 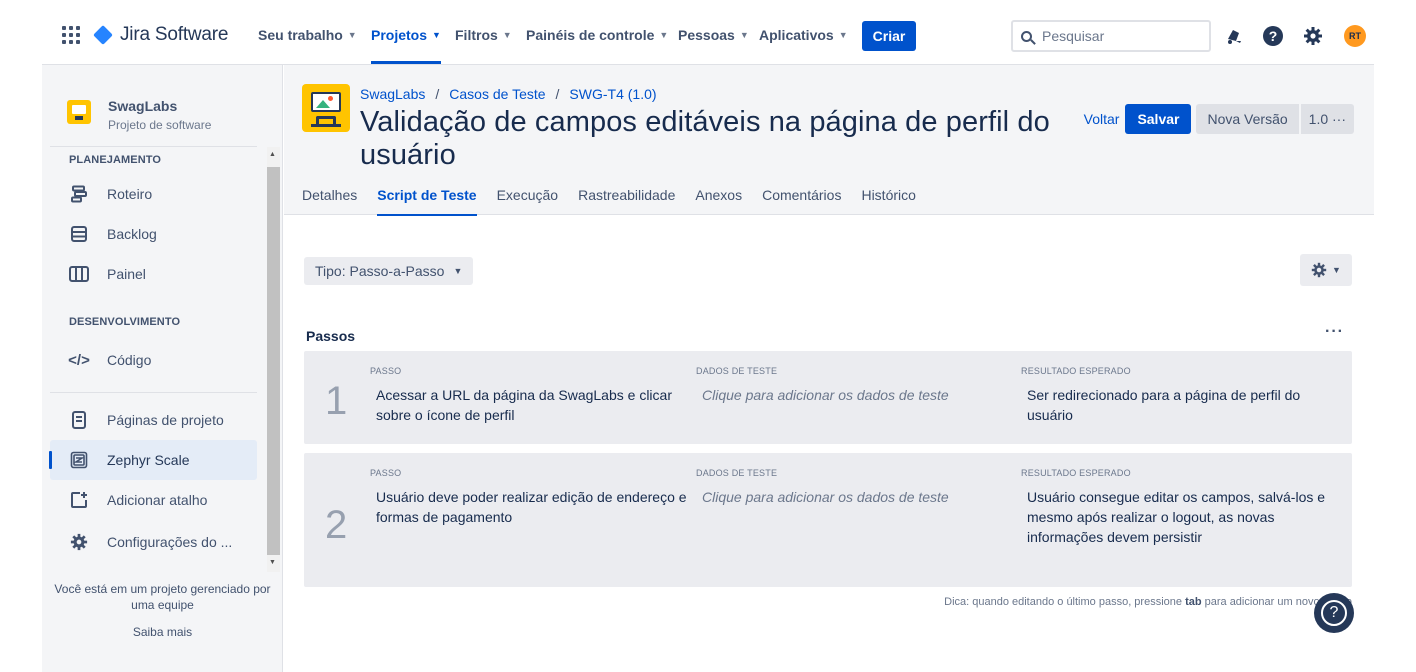 I want to click on new-version-button: Nova Versão, so click(x=1247, y=119).